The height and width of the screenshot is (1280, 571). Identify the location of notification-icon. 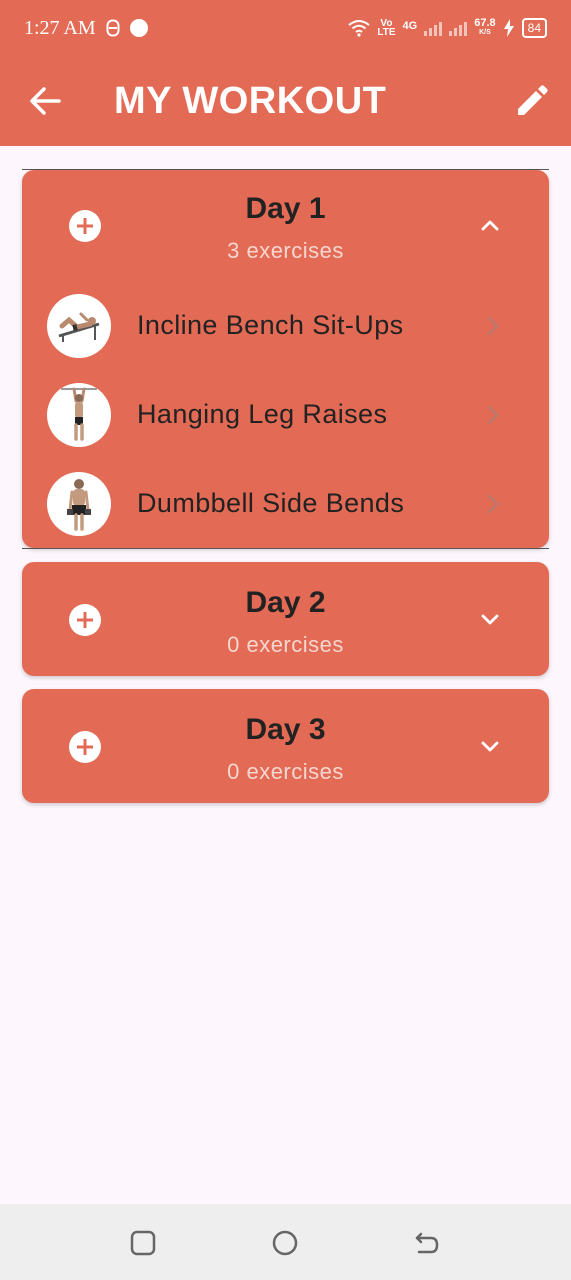
(113, 28).